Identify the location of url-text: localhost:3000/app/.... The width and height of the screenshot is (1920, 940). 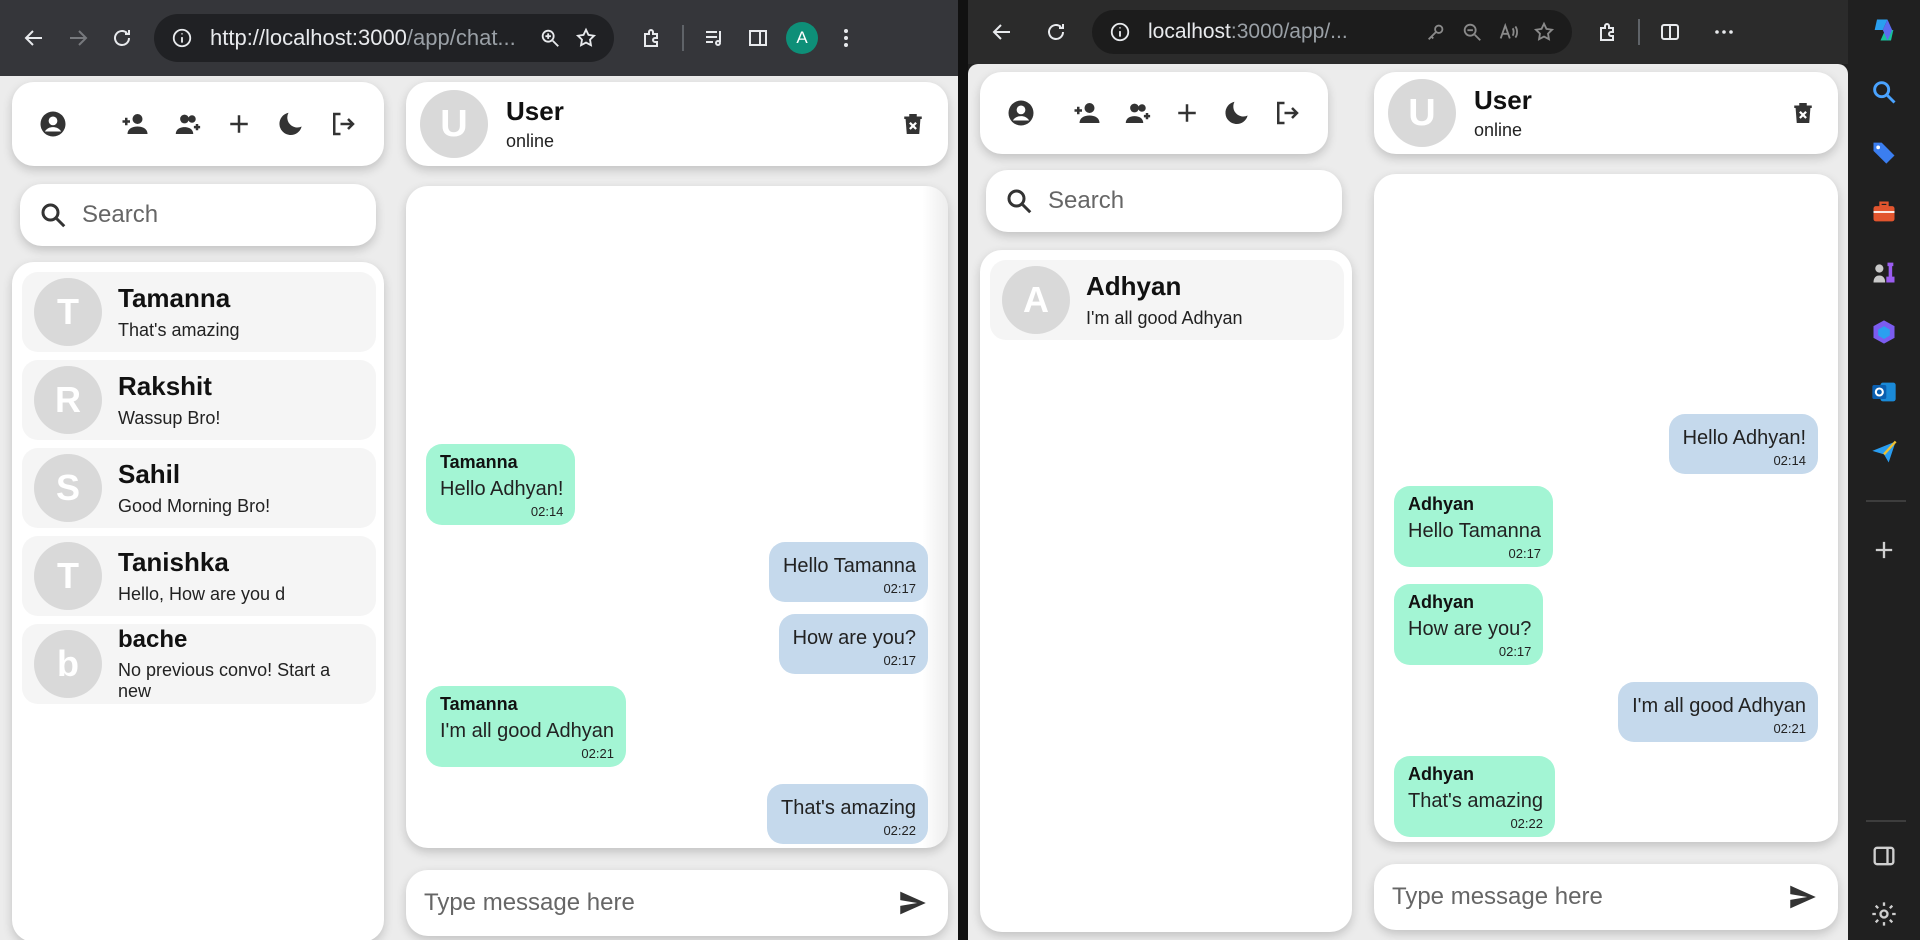
(1283, 32).